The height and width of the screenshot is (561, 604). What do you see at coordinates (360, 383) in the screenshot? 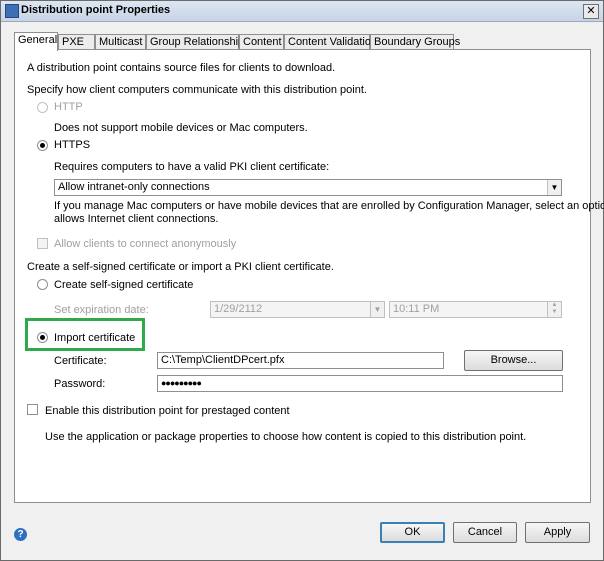
I see `password-input: ●●●●●●●●●` at bounding box center [360, 383].